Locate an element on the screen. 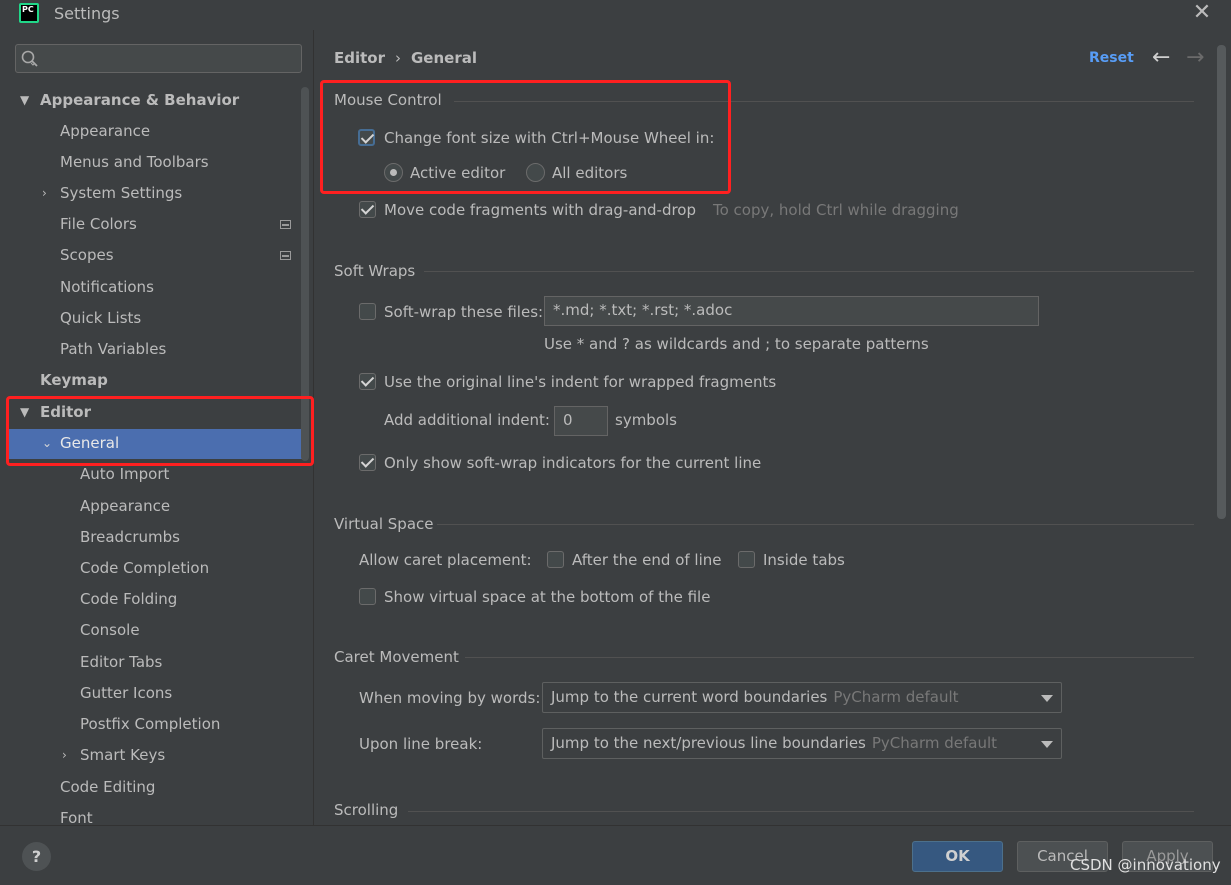 The height and width of the screenshot is (885, 1231). help-button: ? is located at coordinates (36, 856).